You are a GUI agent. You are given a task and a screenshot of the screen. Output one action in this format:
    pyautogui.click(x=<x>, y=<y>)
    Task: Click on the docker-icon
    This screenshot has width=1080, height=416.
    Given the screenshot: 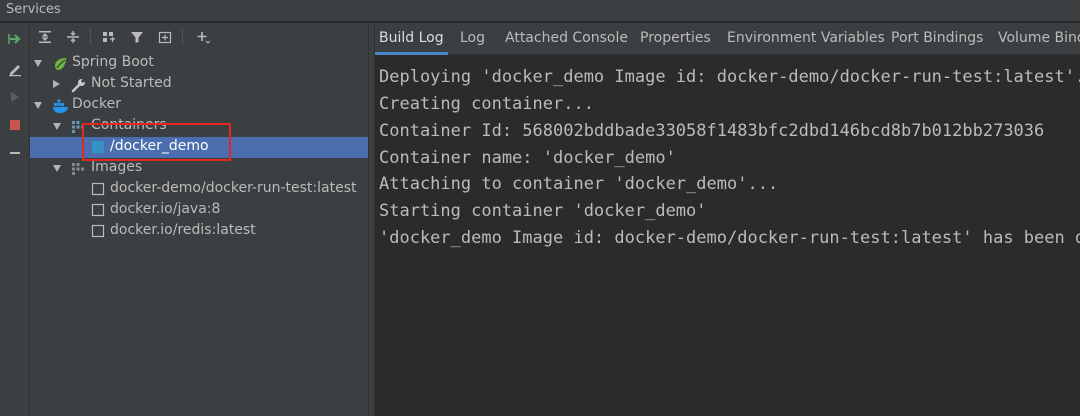 What is the action you would take?
    pyautogui.click(x=61, y=108)
    